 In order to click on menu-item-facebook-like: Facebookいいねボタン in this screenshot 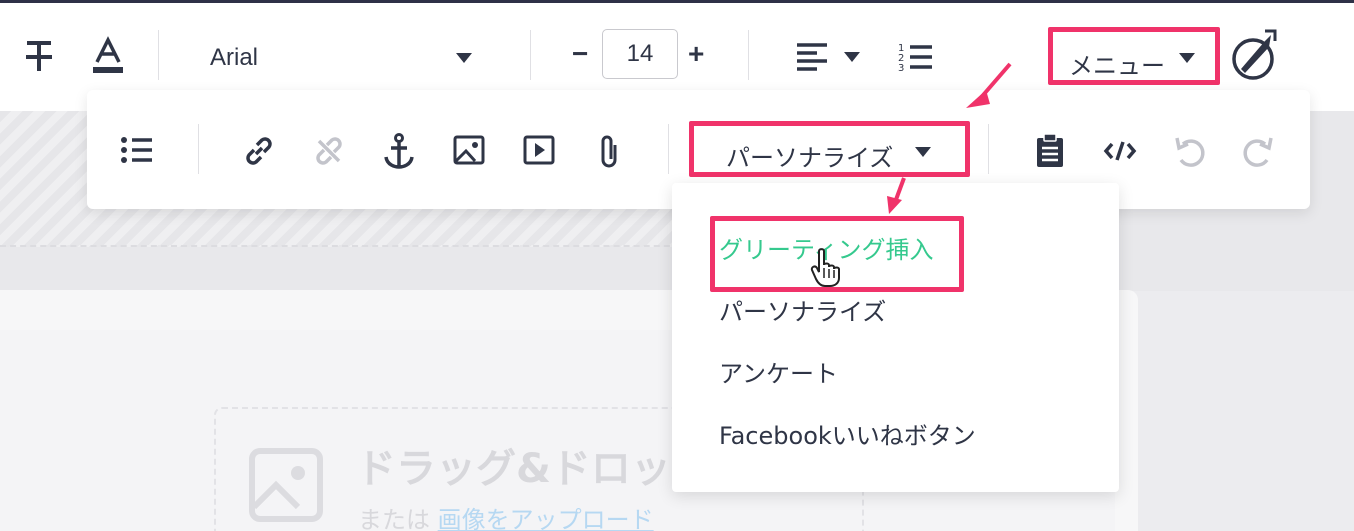, I will do `click(847, 433)`.